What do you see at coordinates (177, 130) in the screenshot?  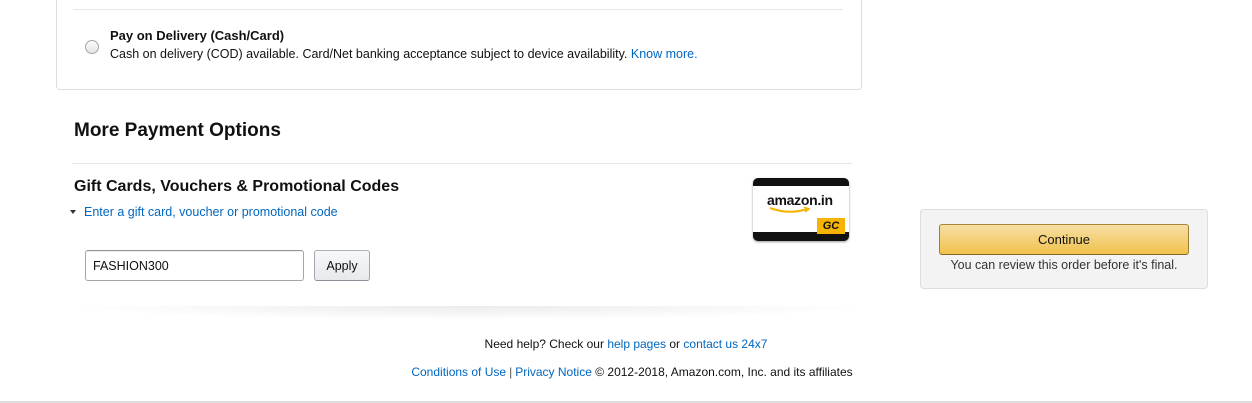 I see `more-payment-options-heading: More Payment Options` at bounding box center [177, 130].